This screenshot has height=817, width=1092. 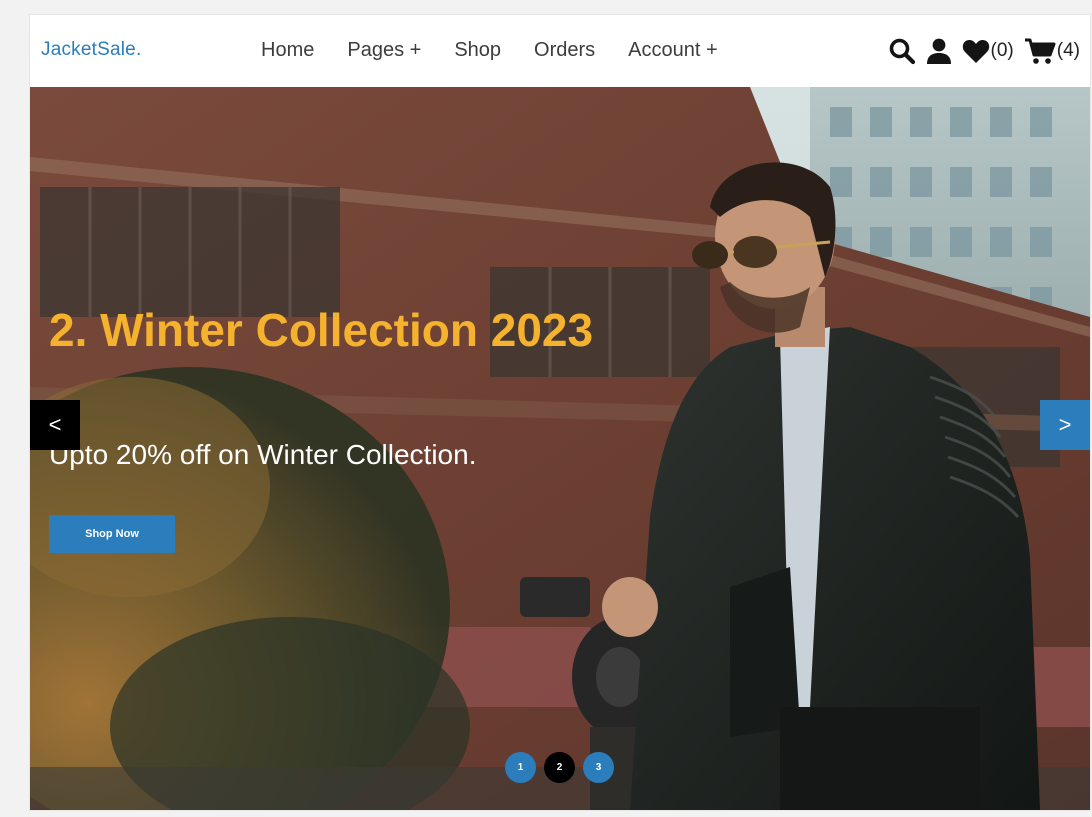 What do you see at coordinates (598, 767) in the screenshot?
I see `slide-dot-3: 3` at bounding box center [598, 767].